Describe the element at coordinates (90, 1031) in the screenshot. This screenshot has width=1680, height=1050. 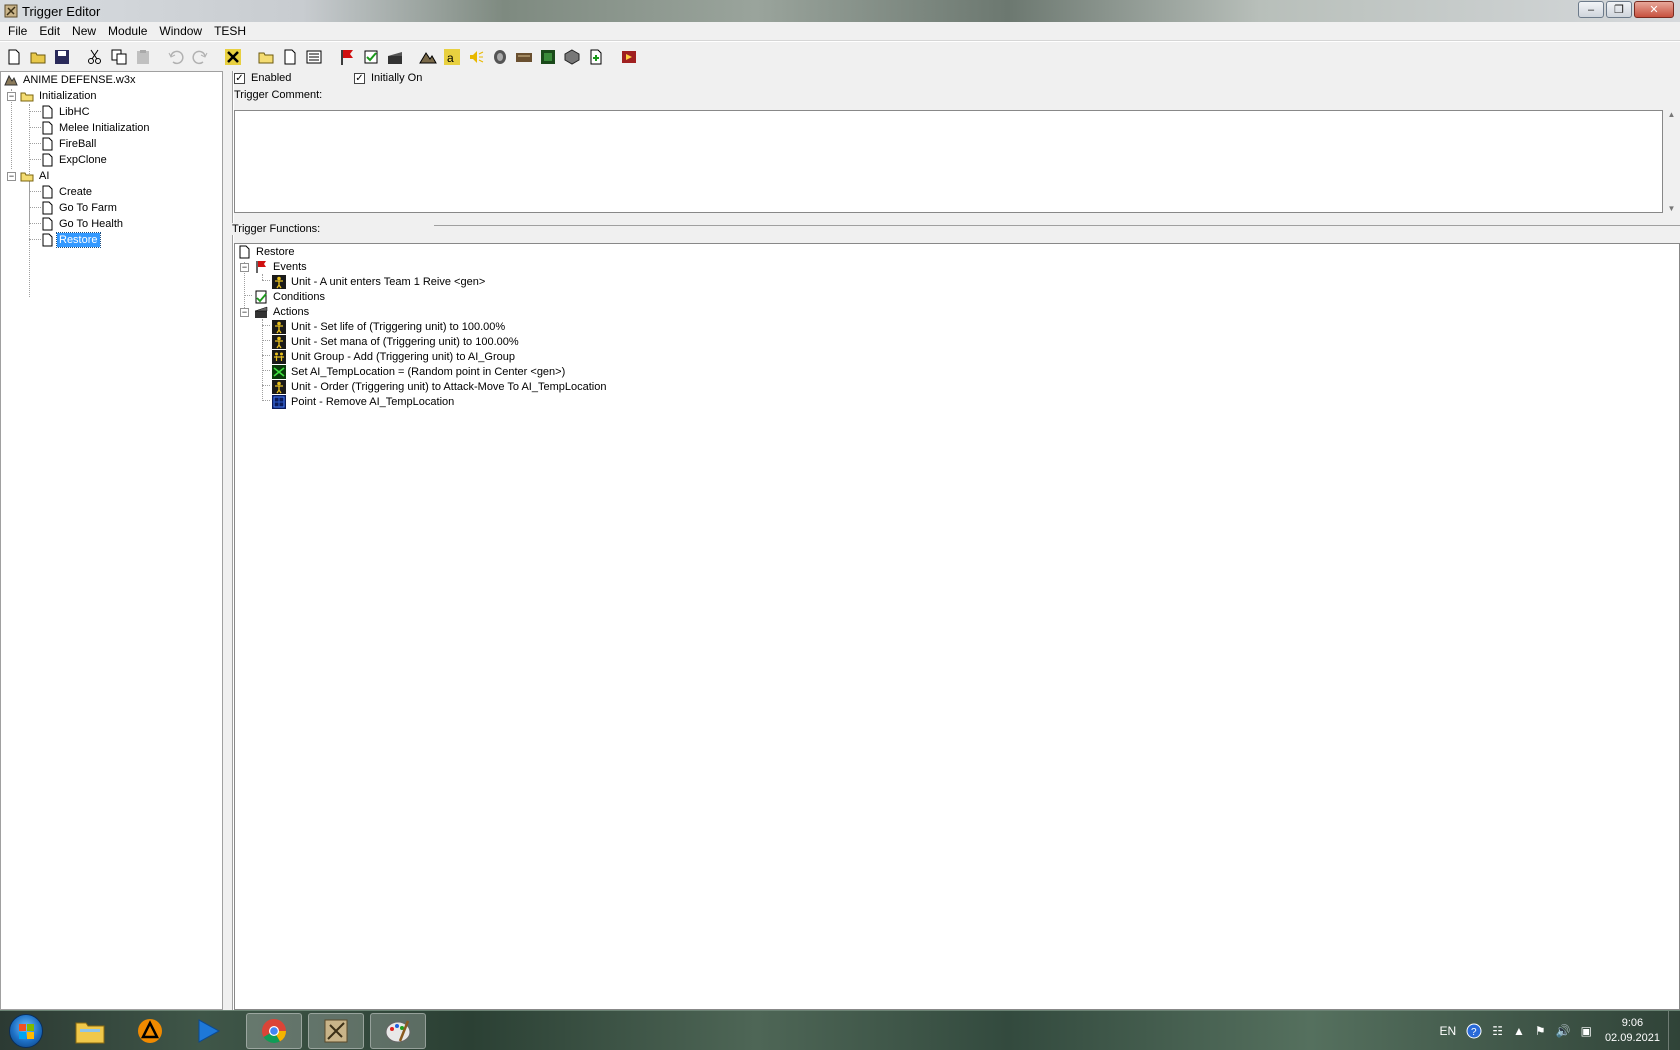
I see `taskbar-explorer` at that location.